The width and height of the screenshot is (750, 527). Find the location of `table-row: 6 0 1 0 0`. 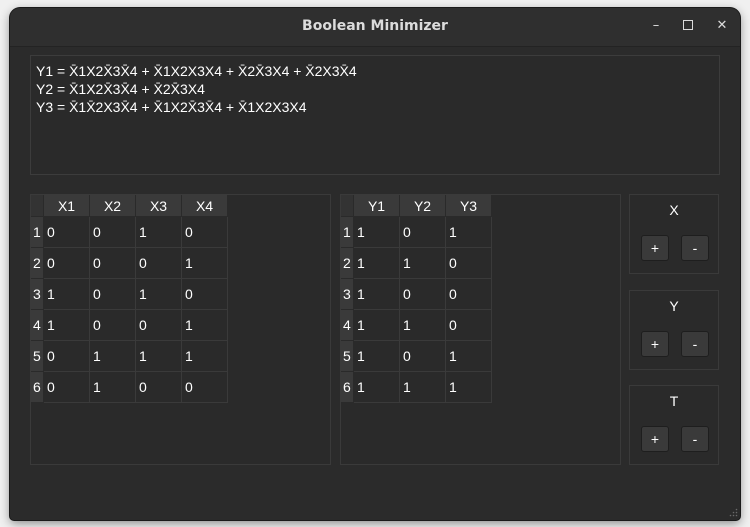

table-row: 6 0 1 0 0 is located at coordinates (129, 387).